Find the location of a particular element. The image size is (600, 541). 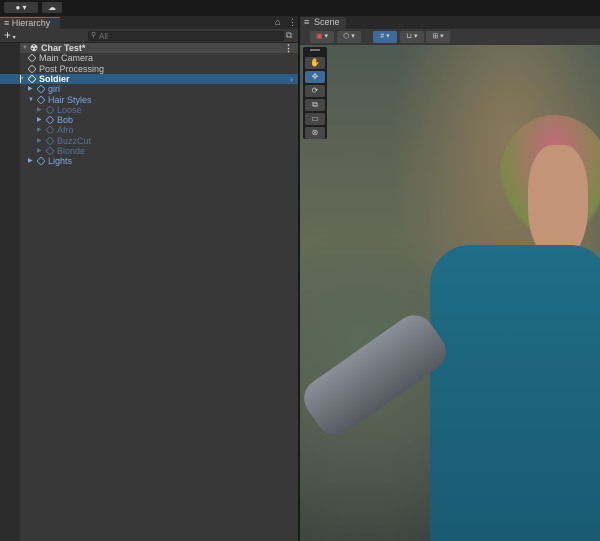

scene-menu-icon: ⋮ is located at coordinates (288, 48).